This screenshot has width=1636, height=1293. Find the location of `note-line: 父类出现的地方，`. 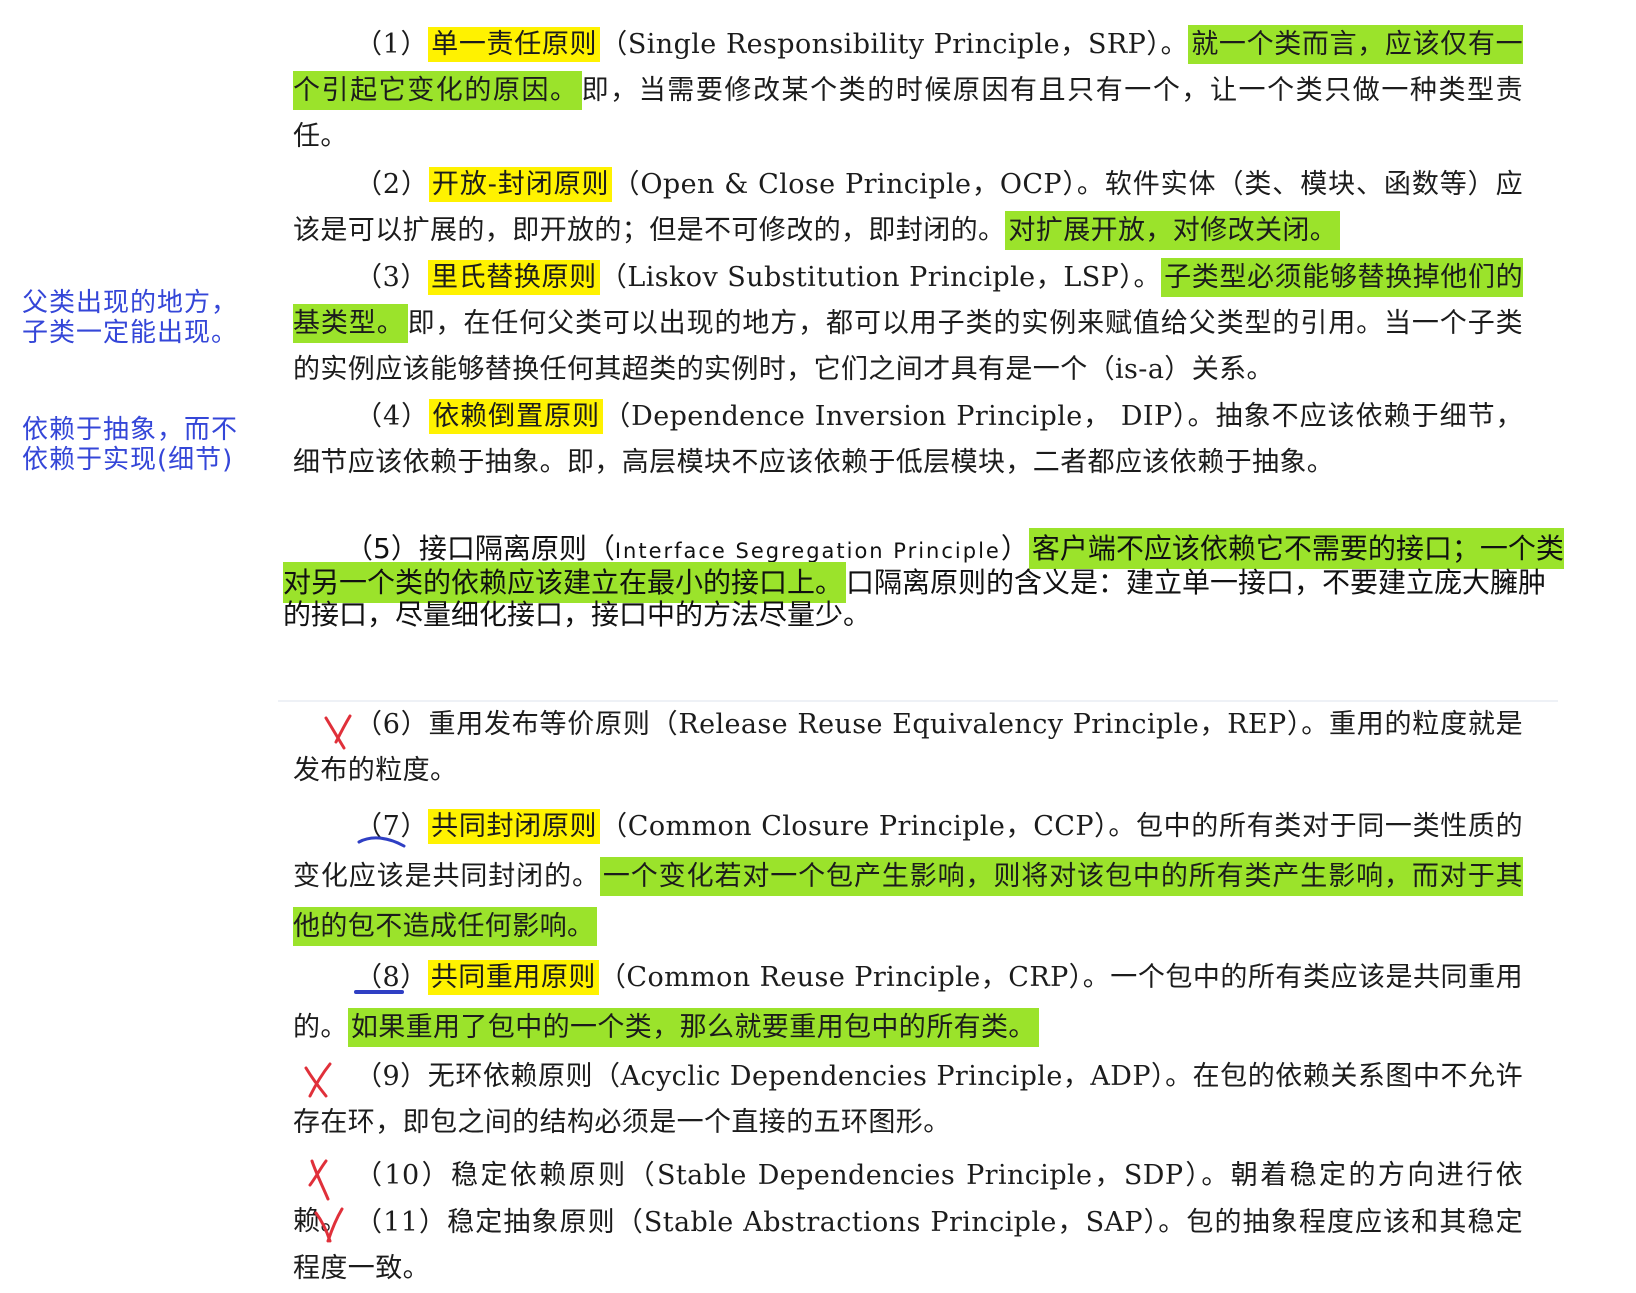

note-line: 父类出现的地方， is located at coordinates (130, 303).